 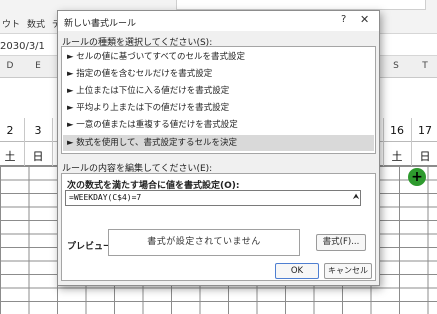 What do you see at coordinates (52, 142) in the screenshot?
I see `grid-line` at bounding box center [52, 142].